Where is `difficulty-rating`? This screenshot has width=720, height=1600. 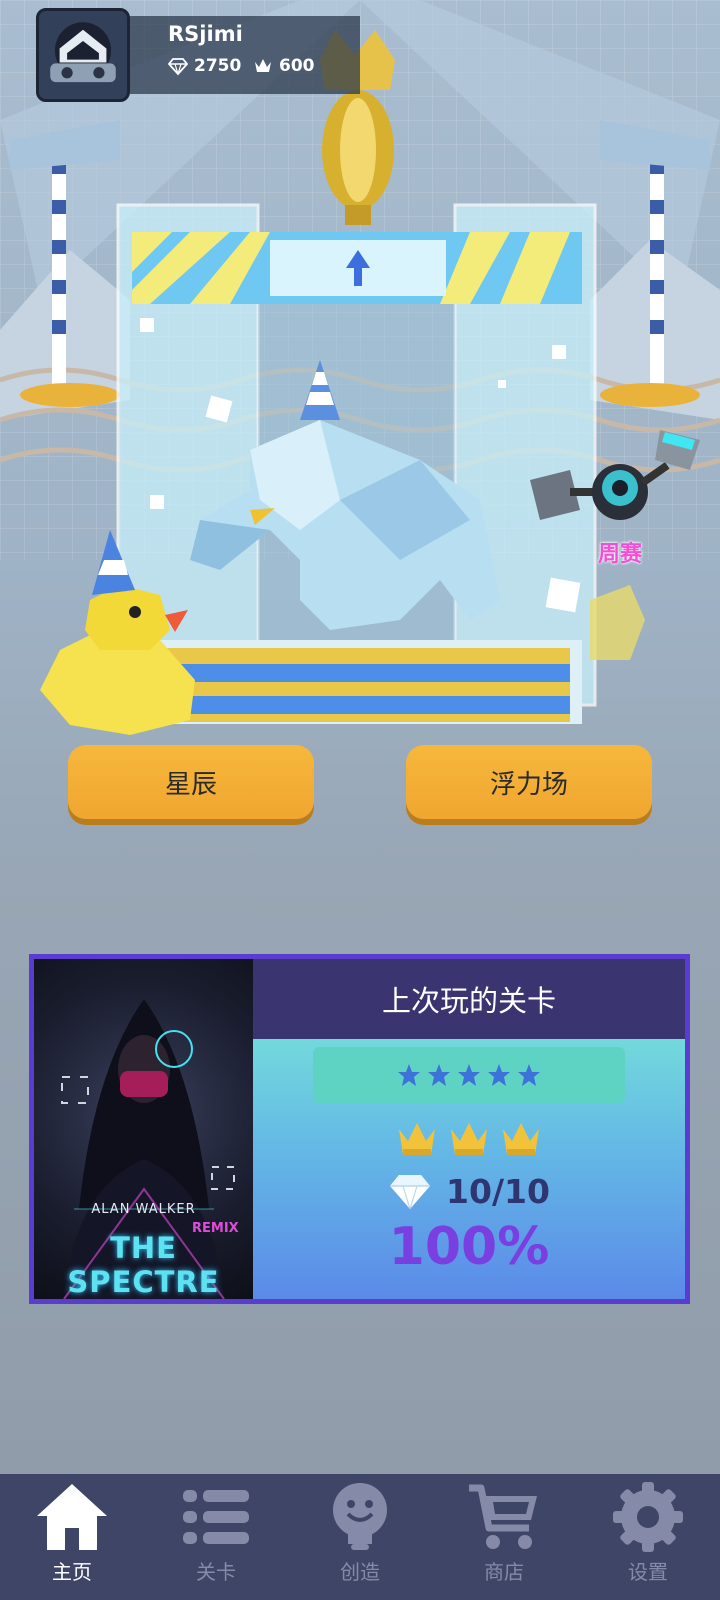 difficulty-rating is located at coordinates (469, 1075).